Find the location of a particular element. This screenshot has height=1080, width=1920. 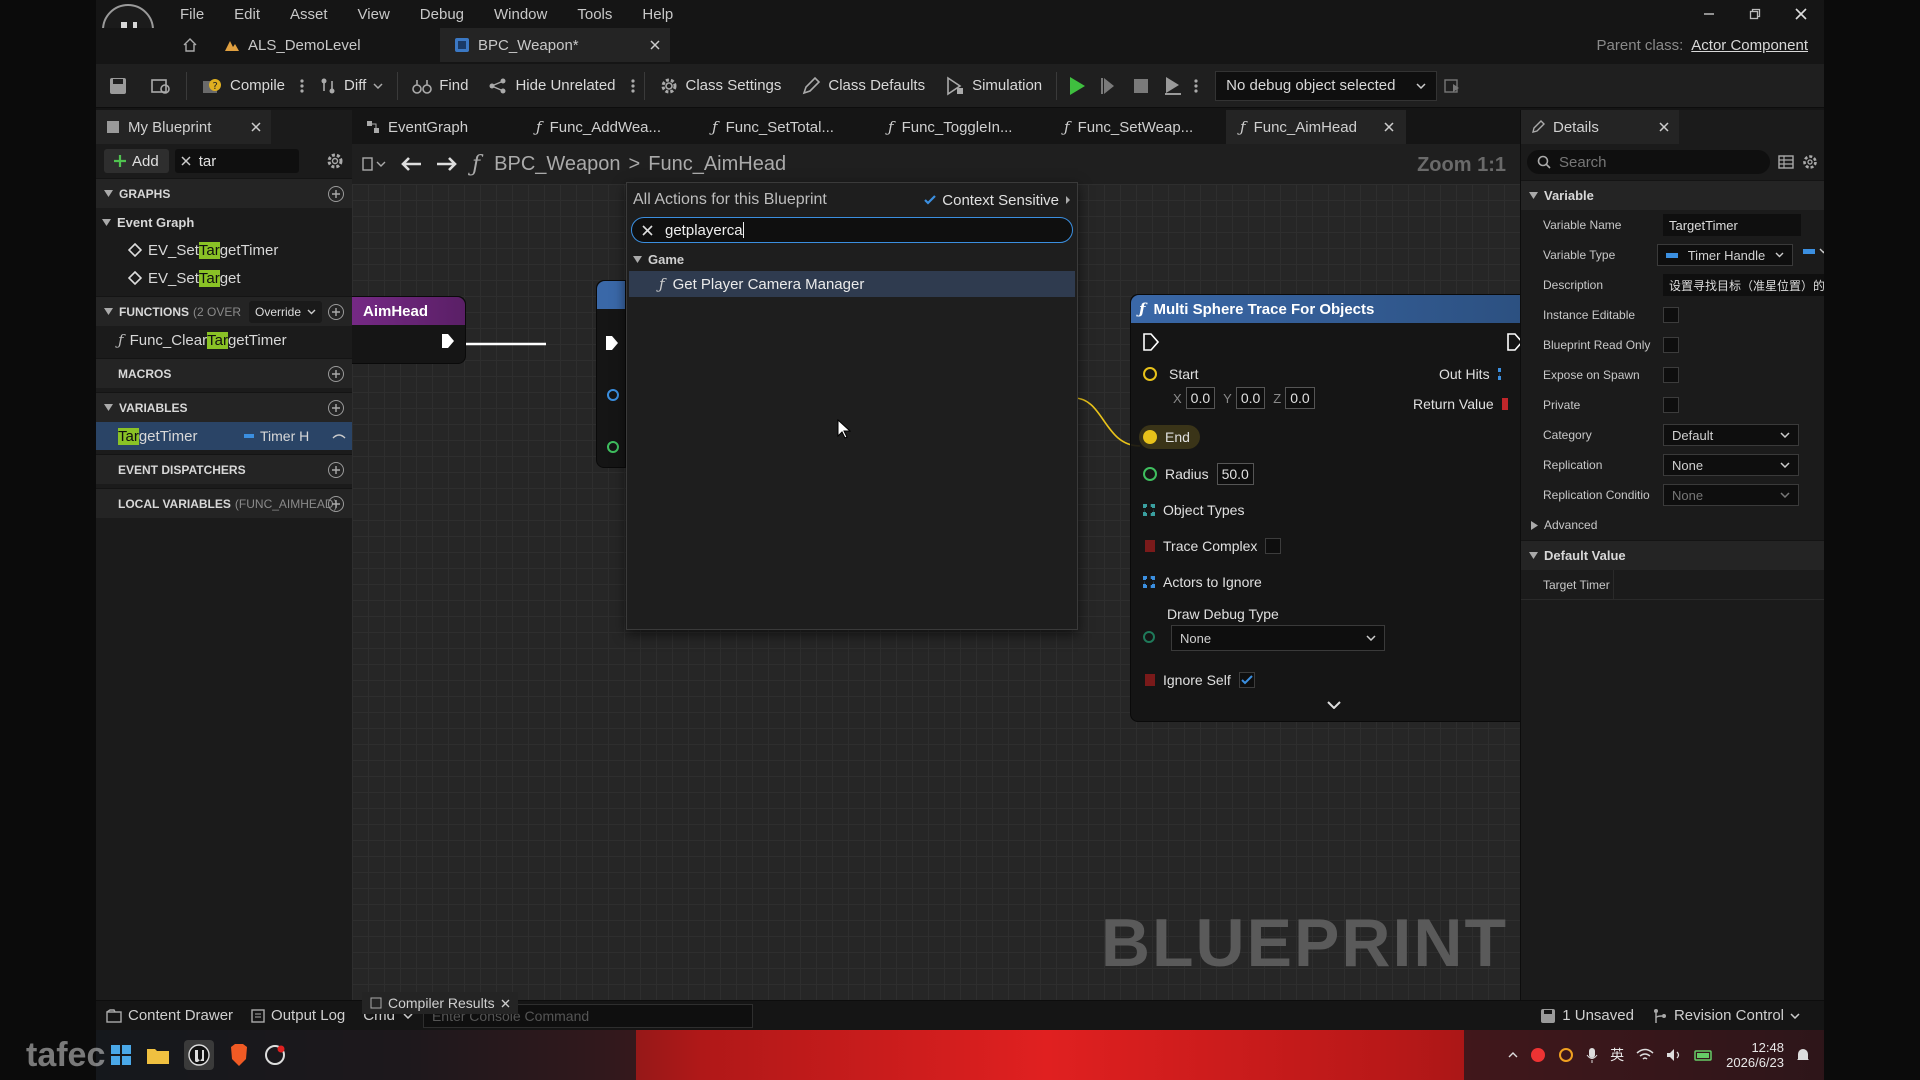

section-macros: MACROS is located at coordinates (224, 373).